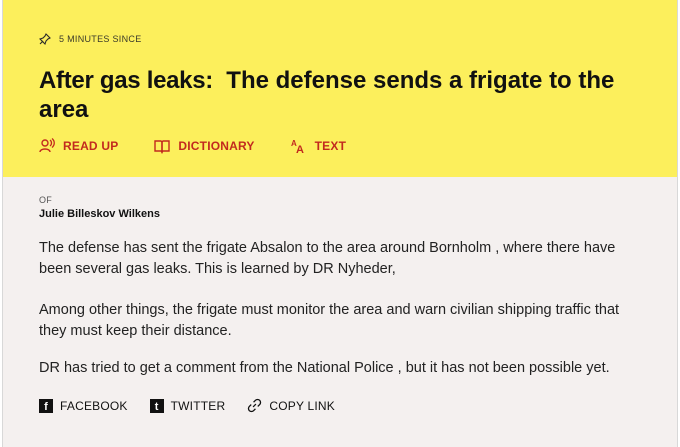 The image size is (680, 447). Describe the element at coordinates (330, 146) in the screenshot. I see `text-size-label: TEXT` at that location.